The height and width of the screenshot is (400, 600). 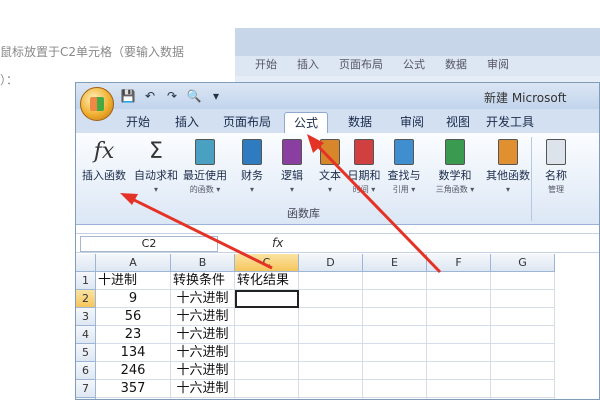 What do you see at coordinates (203, 389) in the screenshot?
I see `cell-B7: 十六进制` at bounding box center [203, 389].